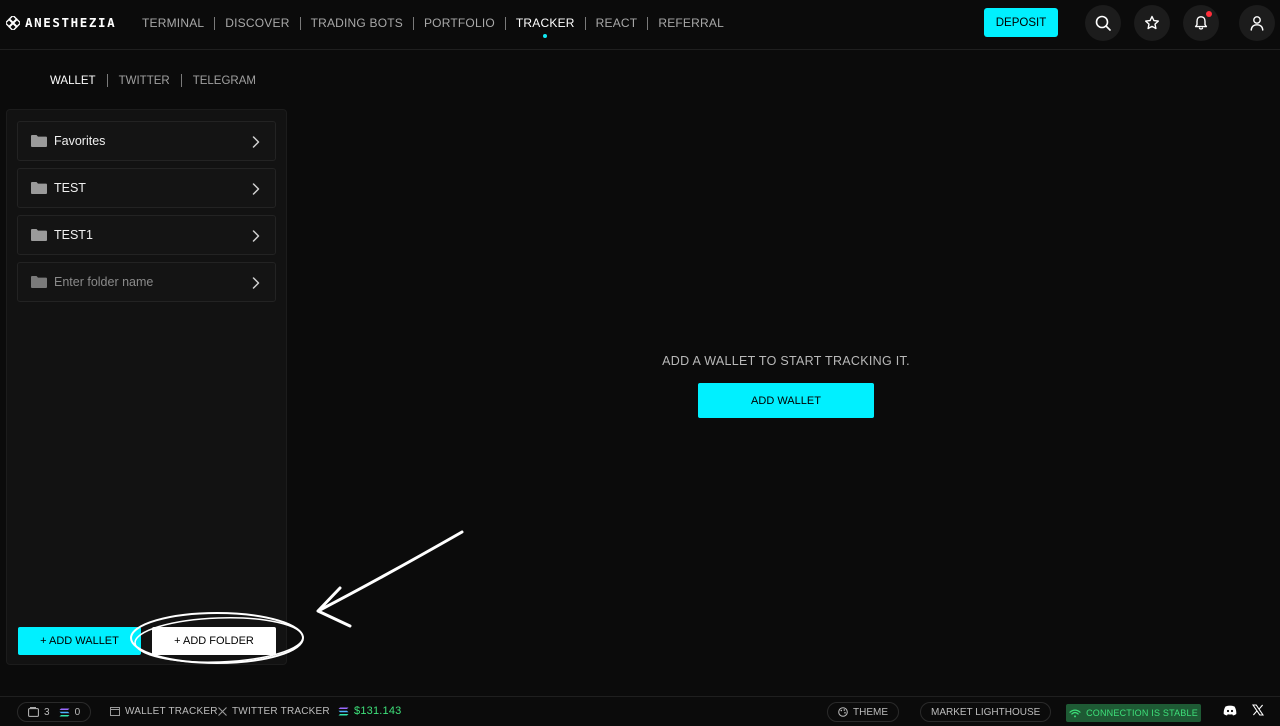 Image resolution: width=1280 pixels, height=726 pixels. Describe the element at coordinates (1209, 14) in the screenshot. I see `notification-badge` at that location.